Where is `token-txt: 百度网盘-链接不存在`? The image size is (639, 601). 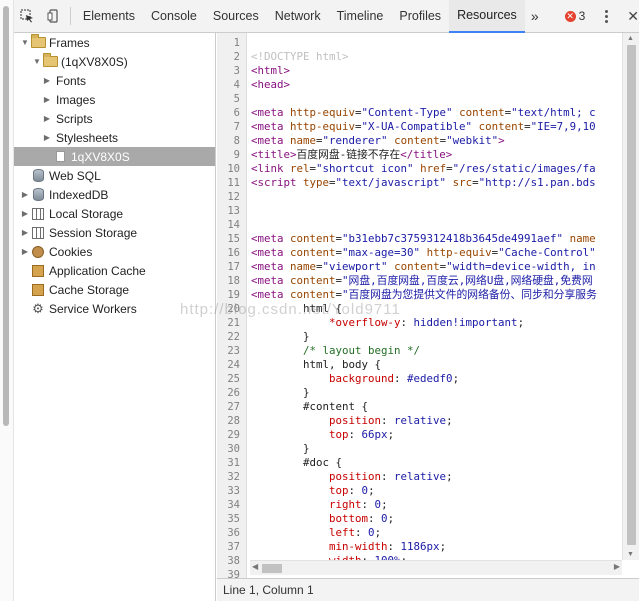
token-txt: 百度网盘-链接不存在 is located at coordinates (348, 154).